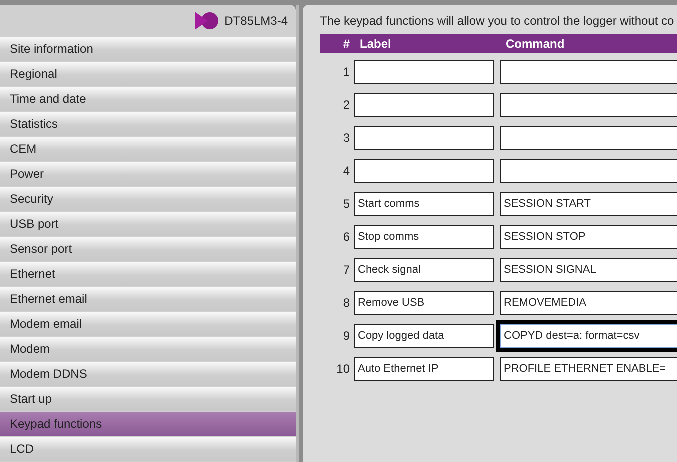 The image size is (677, 462). Describe the element at coordinates (148, 149) in the screenshot. I see `sidebar-item: CEM` at that location.